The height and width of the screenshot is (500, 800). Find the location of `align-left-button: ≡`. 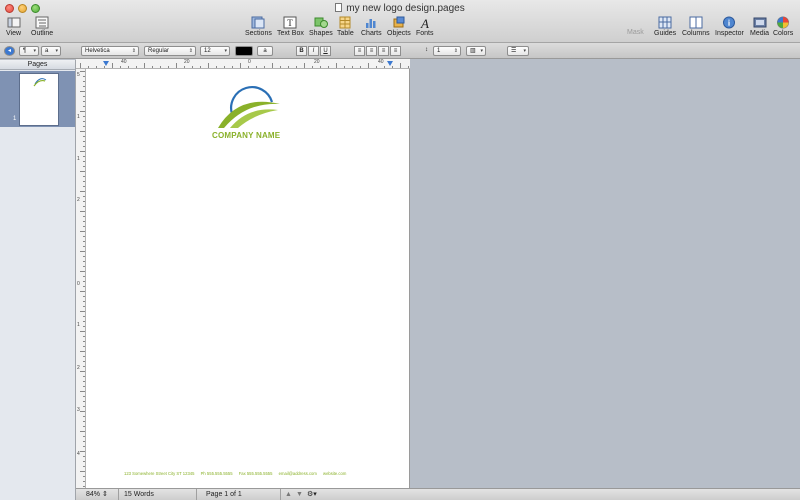

align-left-button: ≡ is located at coordinates (359, 51).